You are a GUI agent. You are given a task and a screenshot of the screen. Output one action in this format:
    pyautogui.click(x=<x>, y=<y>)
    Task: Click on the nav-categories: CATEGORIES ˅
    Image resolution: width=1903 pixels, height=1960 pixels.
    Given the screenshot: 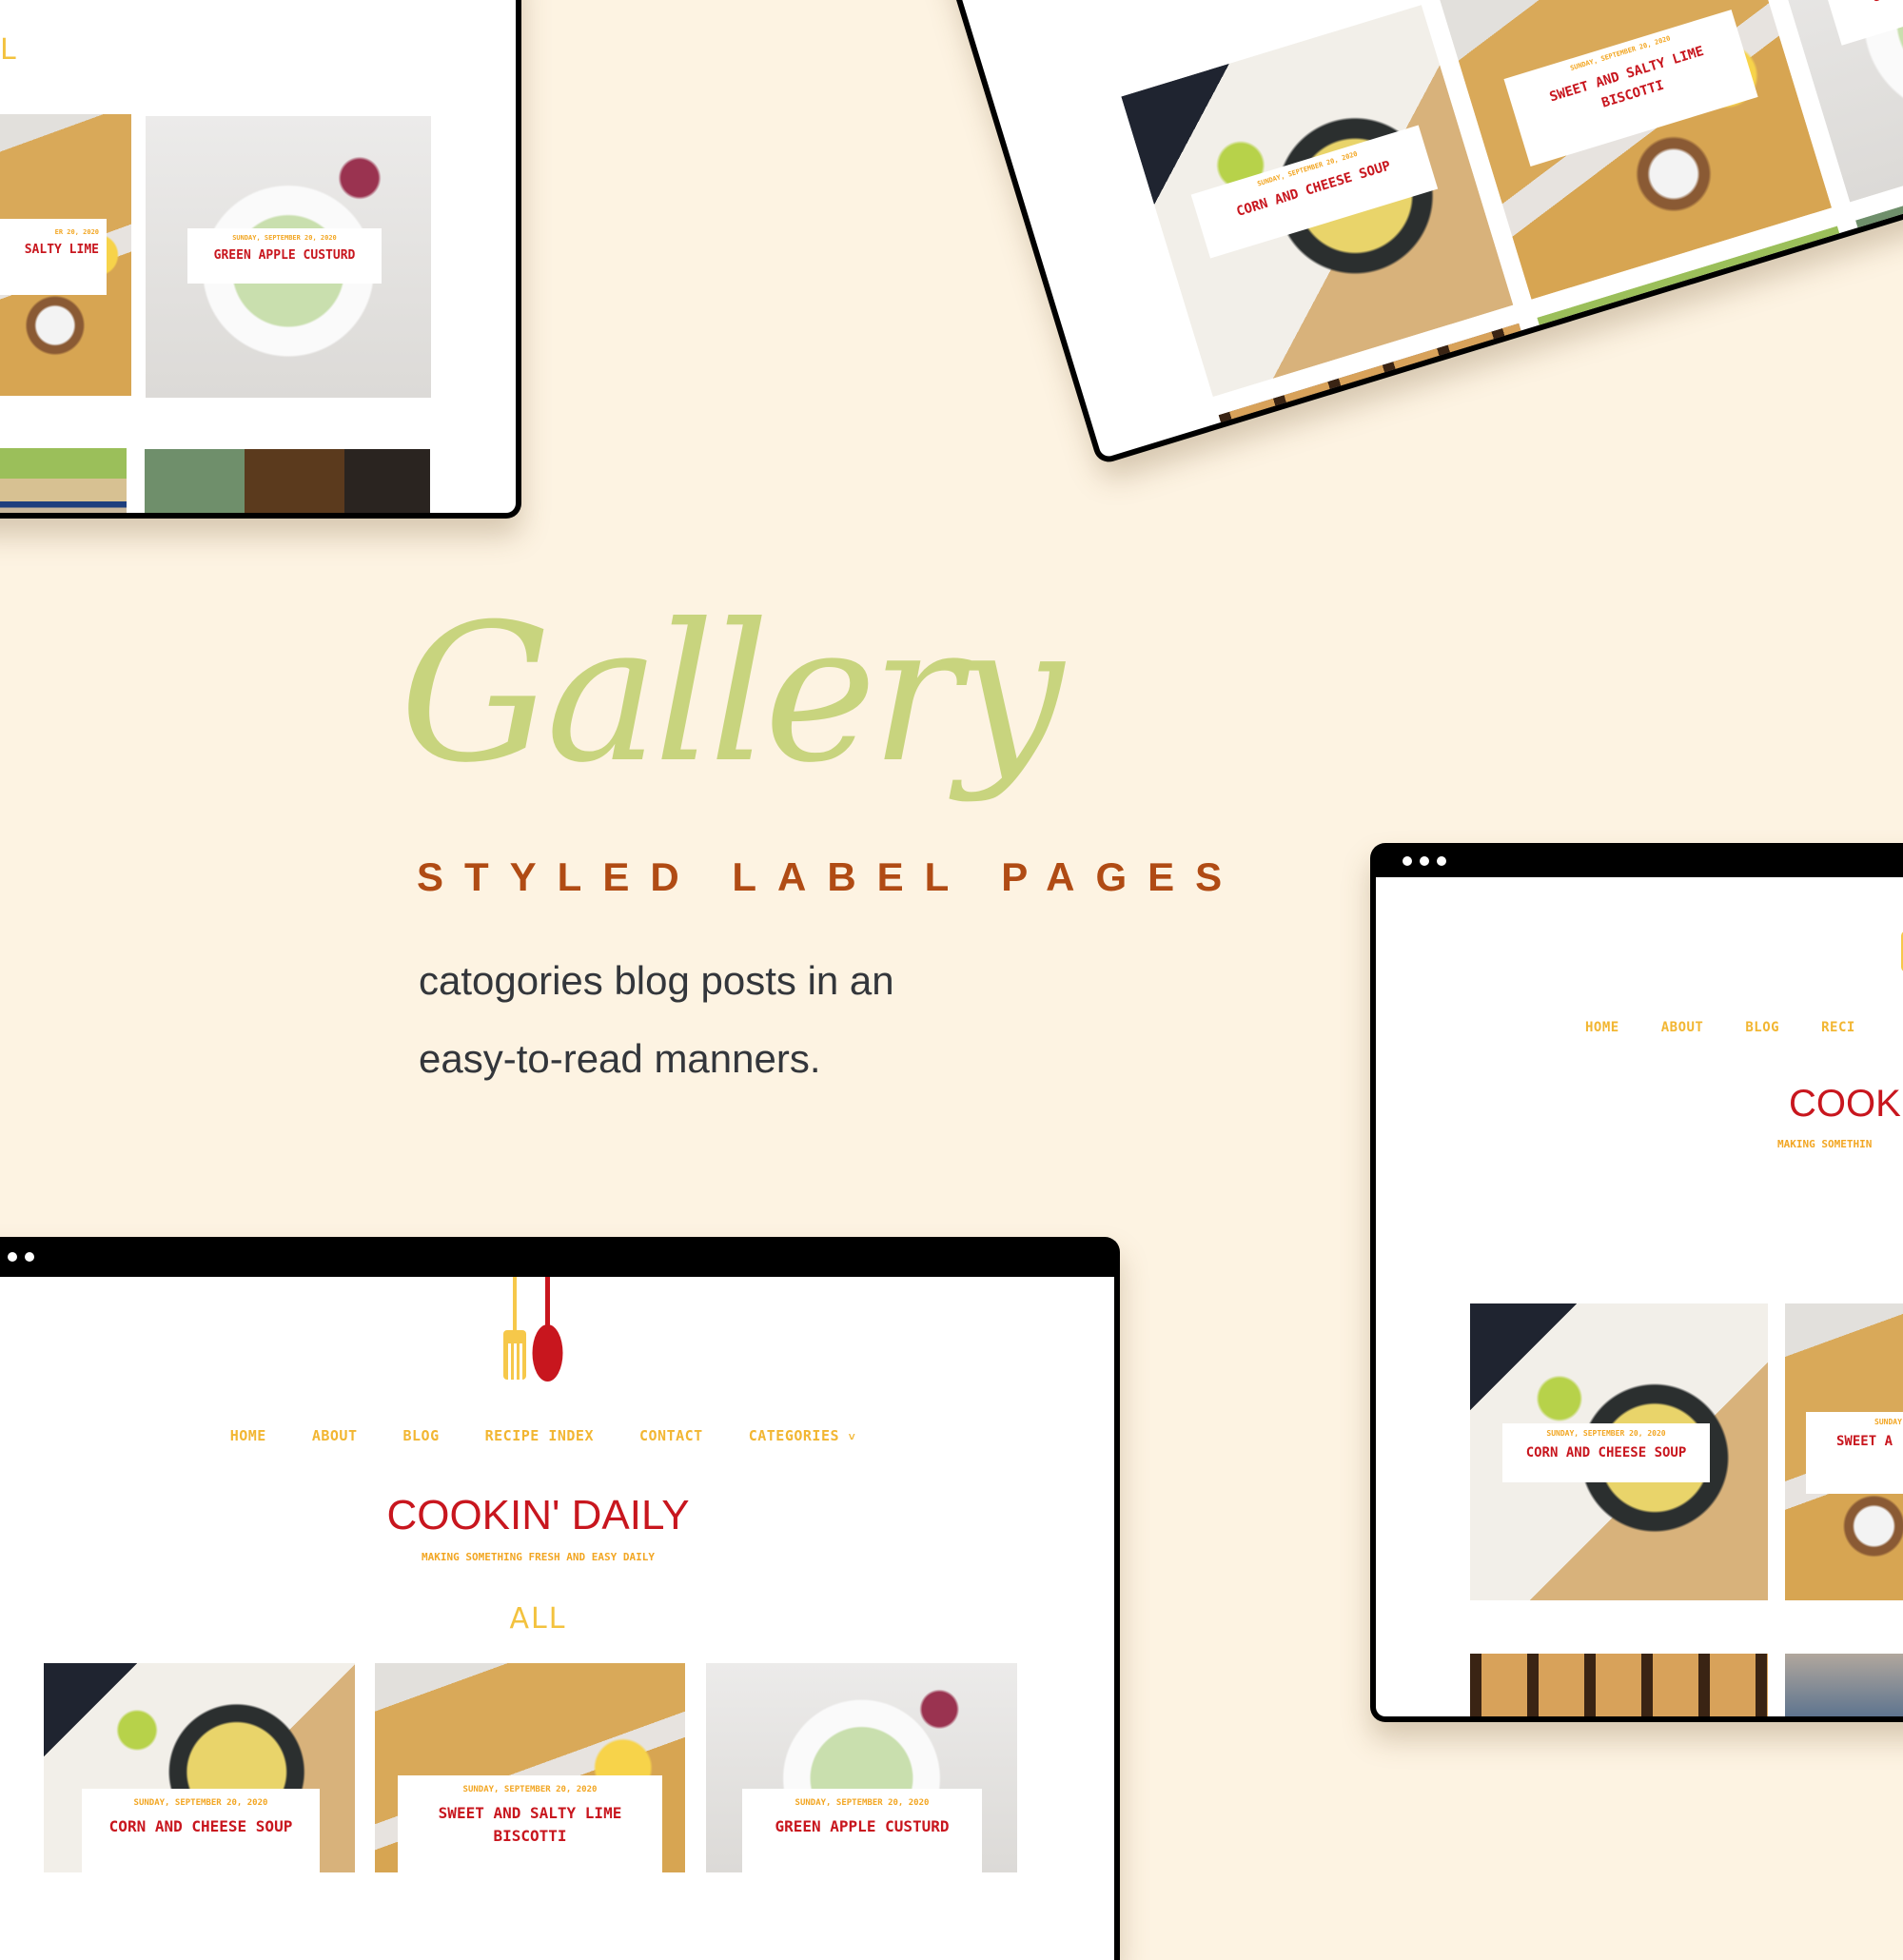 What is the action you would take?
    pyautogui.click(x=802, y=1435)
    